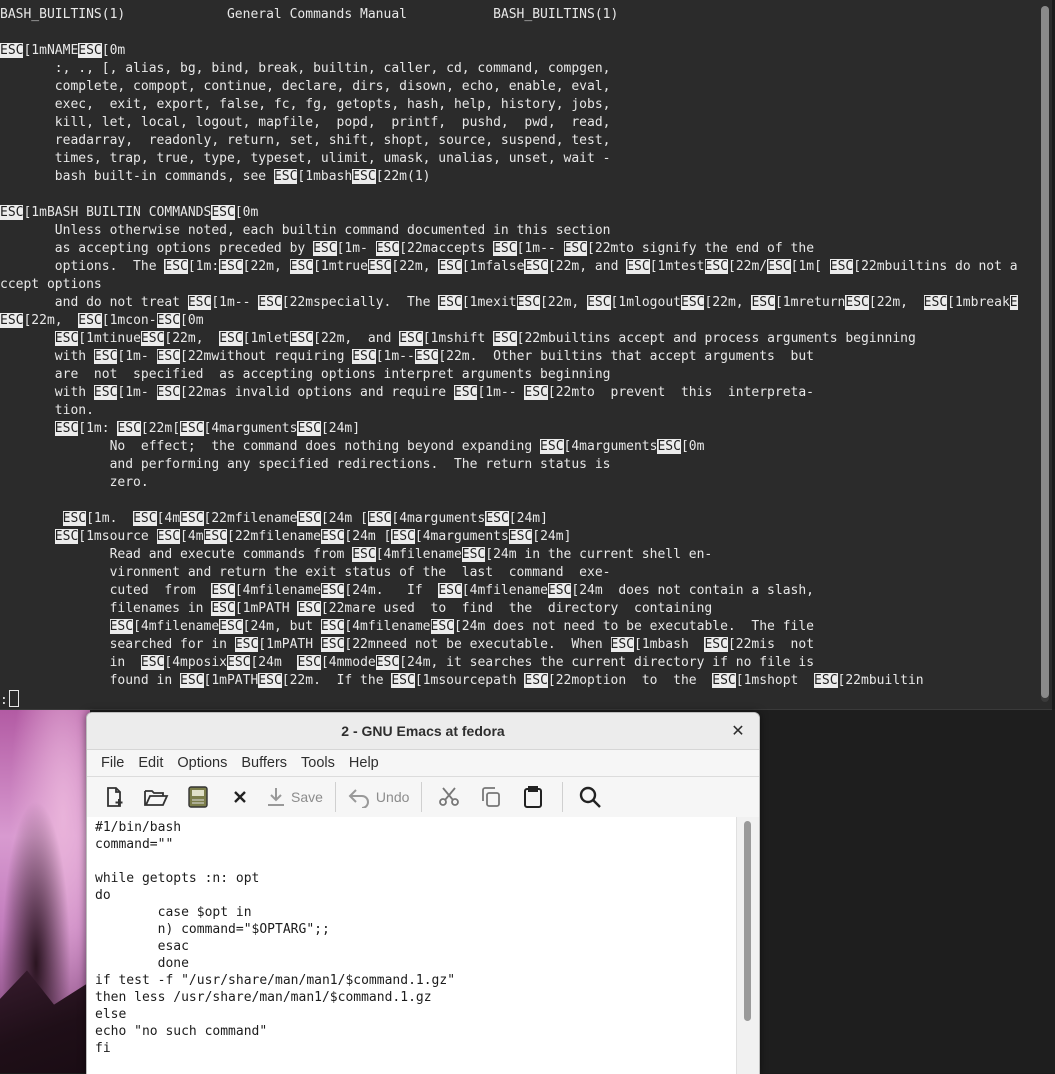 The height and width of the screenshot is (1074, 1055). What do you see at coordinates (274, 536) in the screenshot?
I see `terminal-text: [22mfilename` at bounding box center [274, 536].